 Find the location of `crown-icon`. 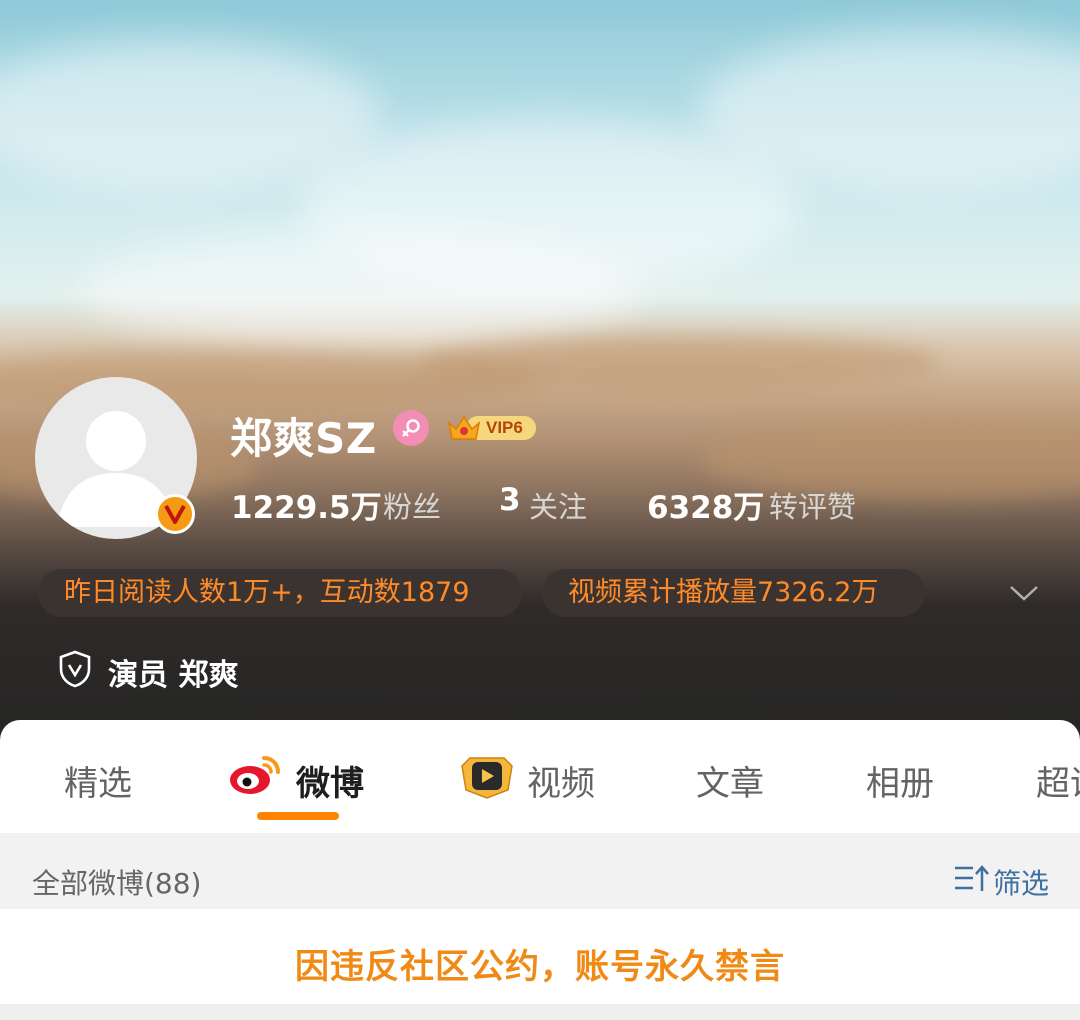

crown-icon is located at coordinates (464, 427).